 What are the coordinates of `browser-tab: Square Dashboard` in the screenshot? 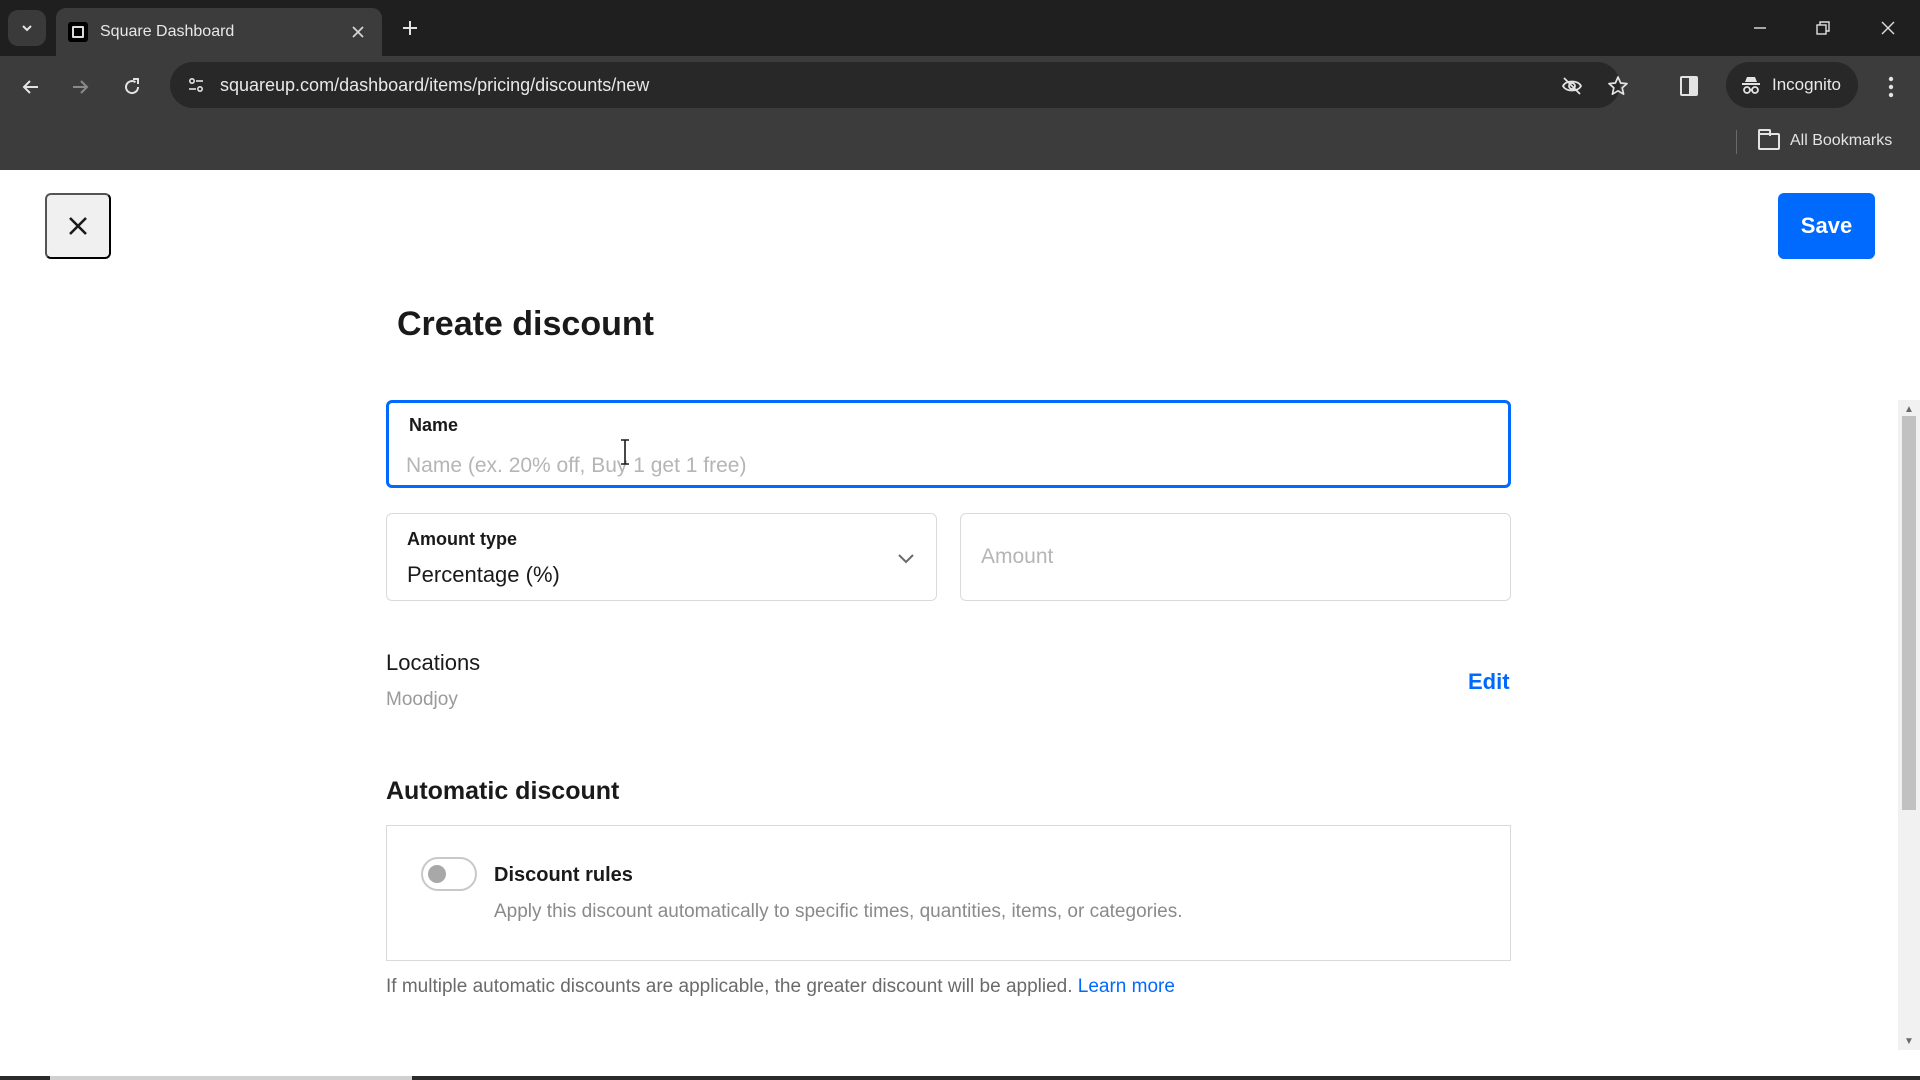 It's located at (219, 32).